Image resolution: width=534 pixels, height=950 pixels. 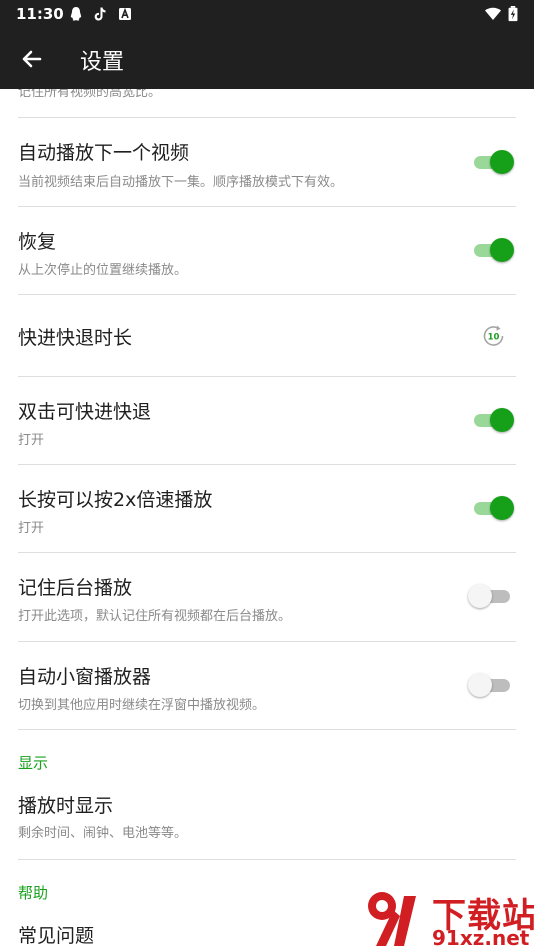 I want to click on setting-double-tap-seek: 双击可快进快退 打开, so click(x=267, y=421).